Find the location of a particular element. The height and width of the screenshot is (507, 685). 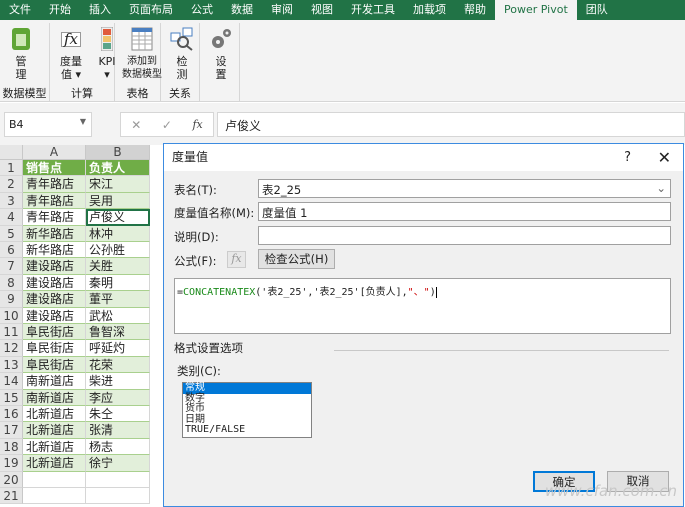

category-option: TRUE/FALSE is located at coordinates (247, 430).